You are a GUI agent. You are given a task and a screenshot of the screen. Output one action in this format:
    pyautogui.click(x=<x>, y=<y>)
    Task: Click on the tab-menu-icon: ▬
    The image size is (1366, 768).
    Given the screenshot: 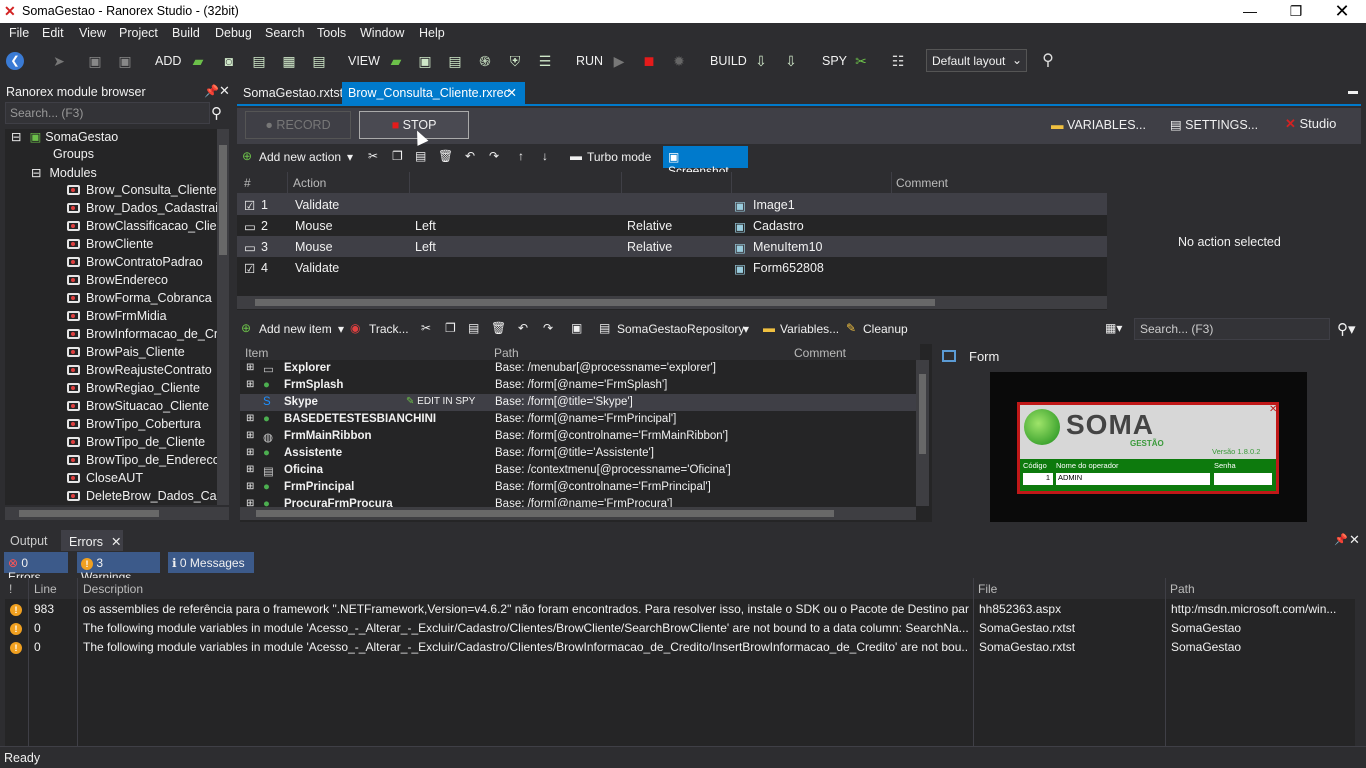 What is the action you would take?
    pyautogui.click(x=1353, y=91)
    